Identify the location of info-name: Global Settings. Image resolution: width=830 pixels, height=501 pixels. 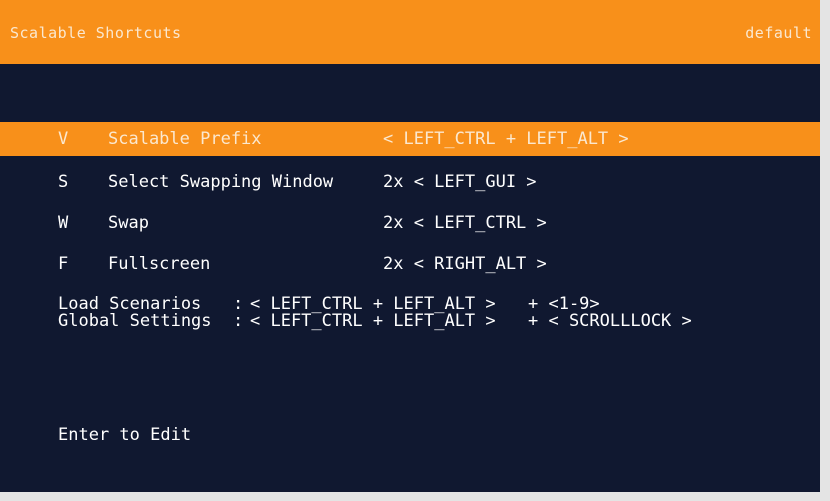
(135, 321).